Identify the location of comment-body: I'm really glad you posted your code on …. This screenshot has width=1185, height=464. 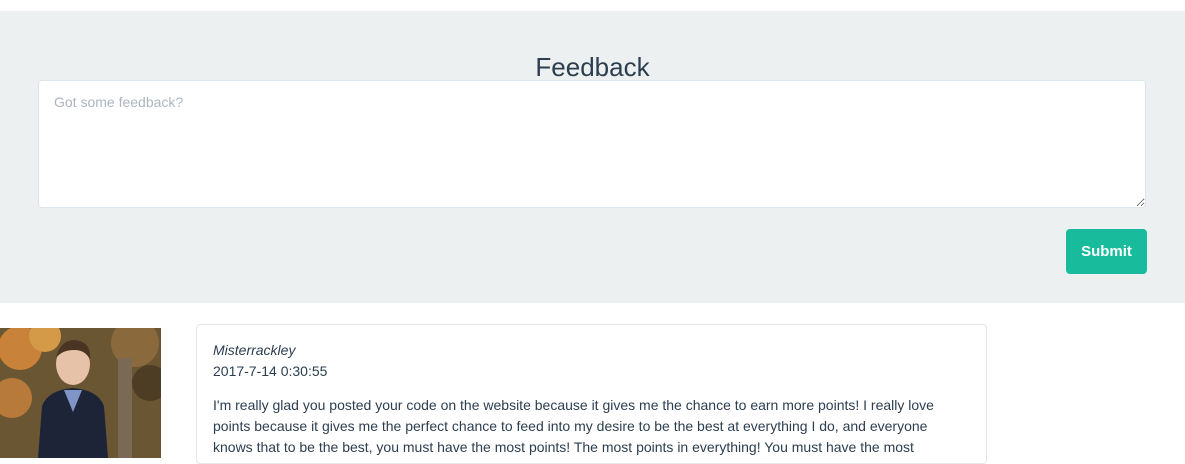
(573, 426).